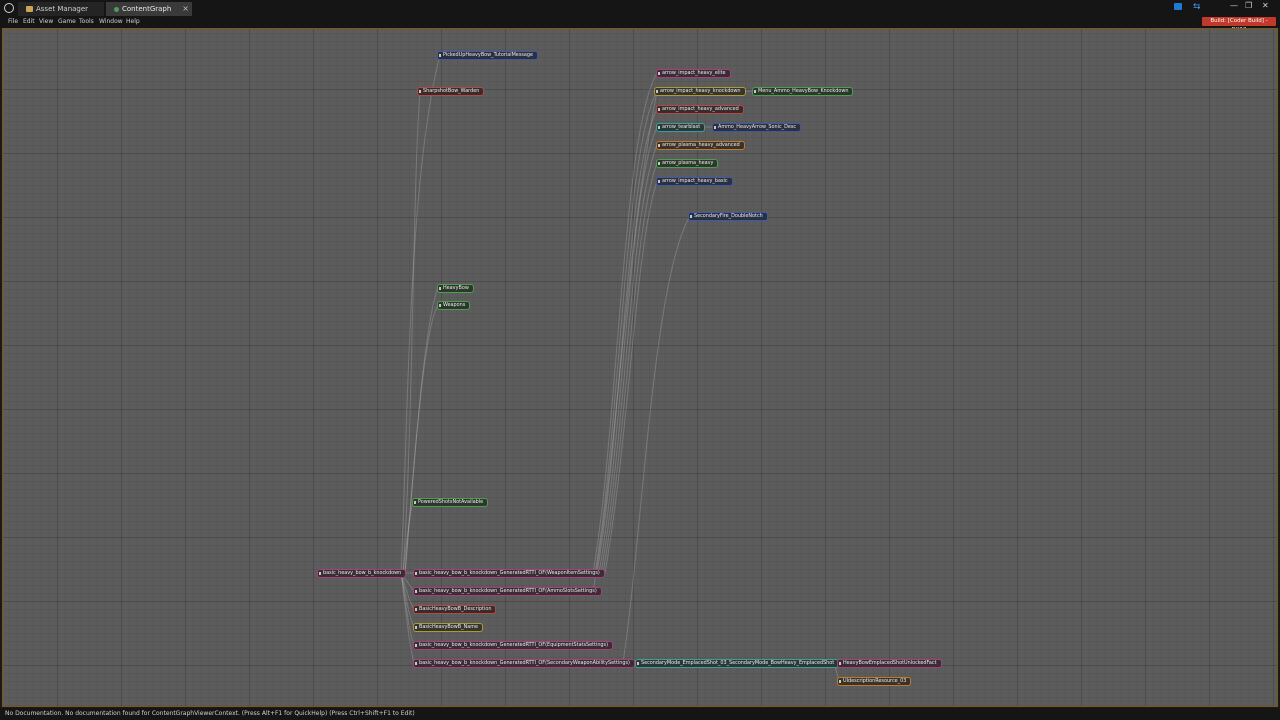 This screenshot has width=1280, height=720. I want to click on graph-node: HeavyBowEmplacedShotUnlockedFact, so click(889, 663).